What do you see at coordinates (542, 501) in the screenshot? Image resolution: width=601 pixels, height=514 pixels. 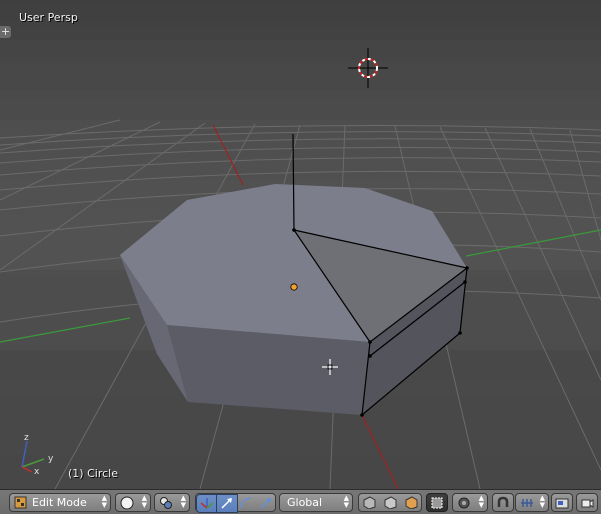 I see `snap-updown-icon: ▲ ▼` at bounding box center [542, 501].